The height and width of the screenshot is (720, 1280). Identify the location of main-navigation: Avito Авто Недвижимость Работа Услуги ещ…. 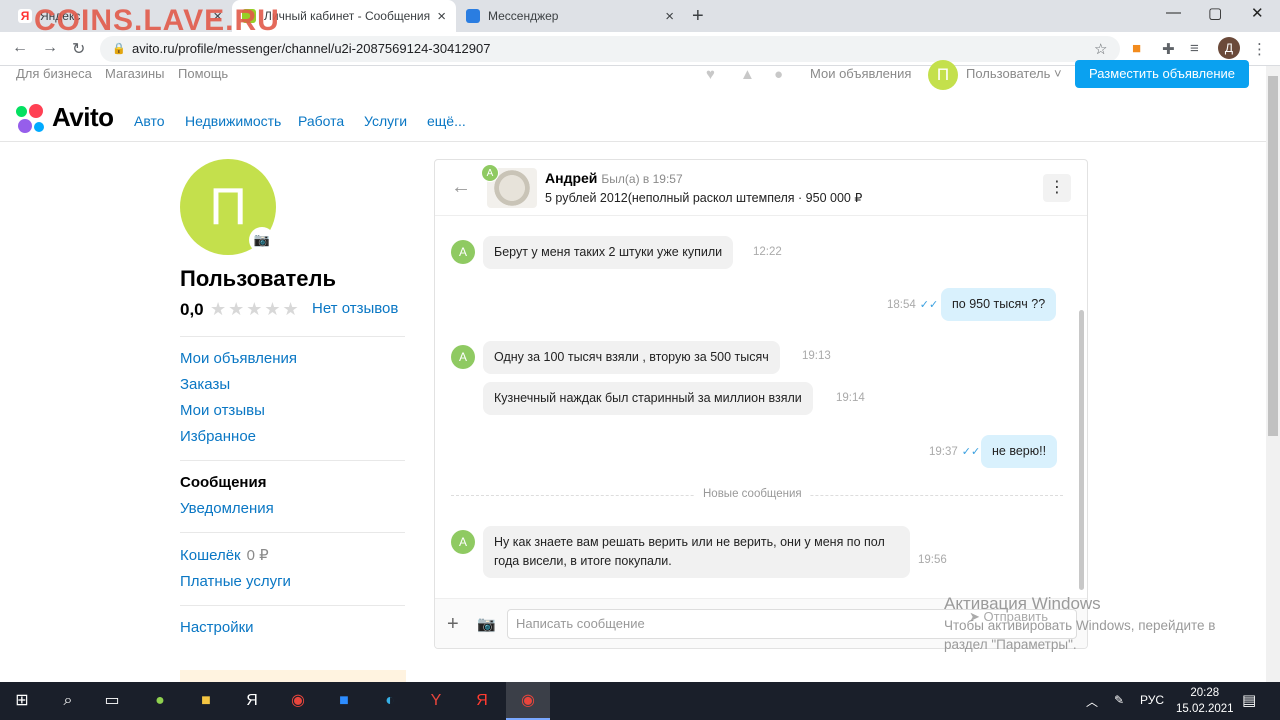
(633, 119).